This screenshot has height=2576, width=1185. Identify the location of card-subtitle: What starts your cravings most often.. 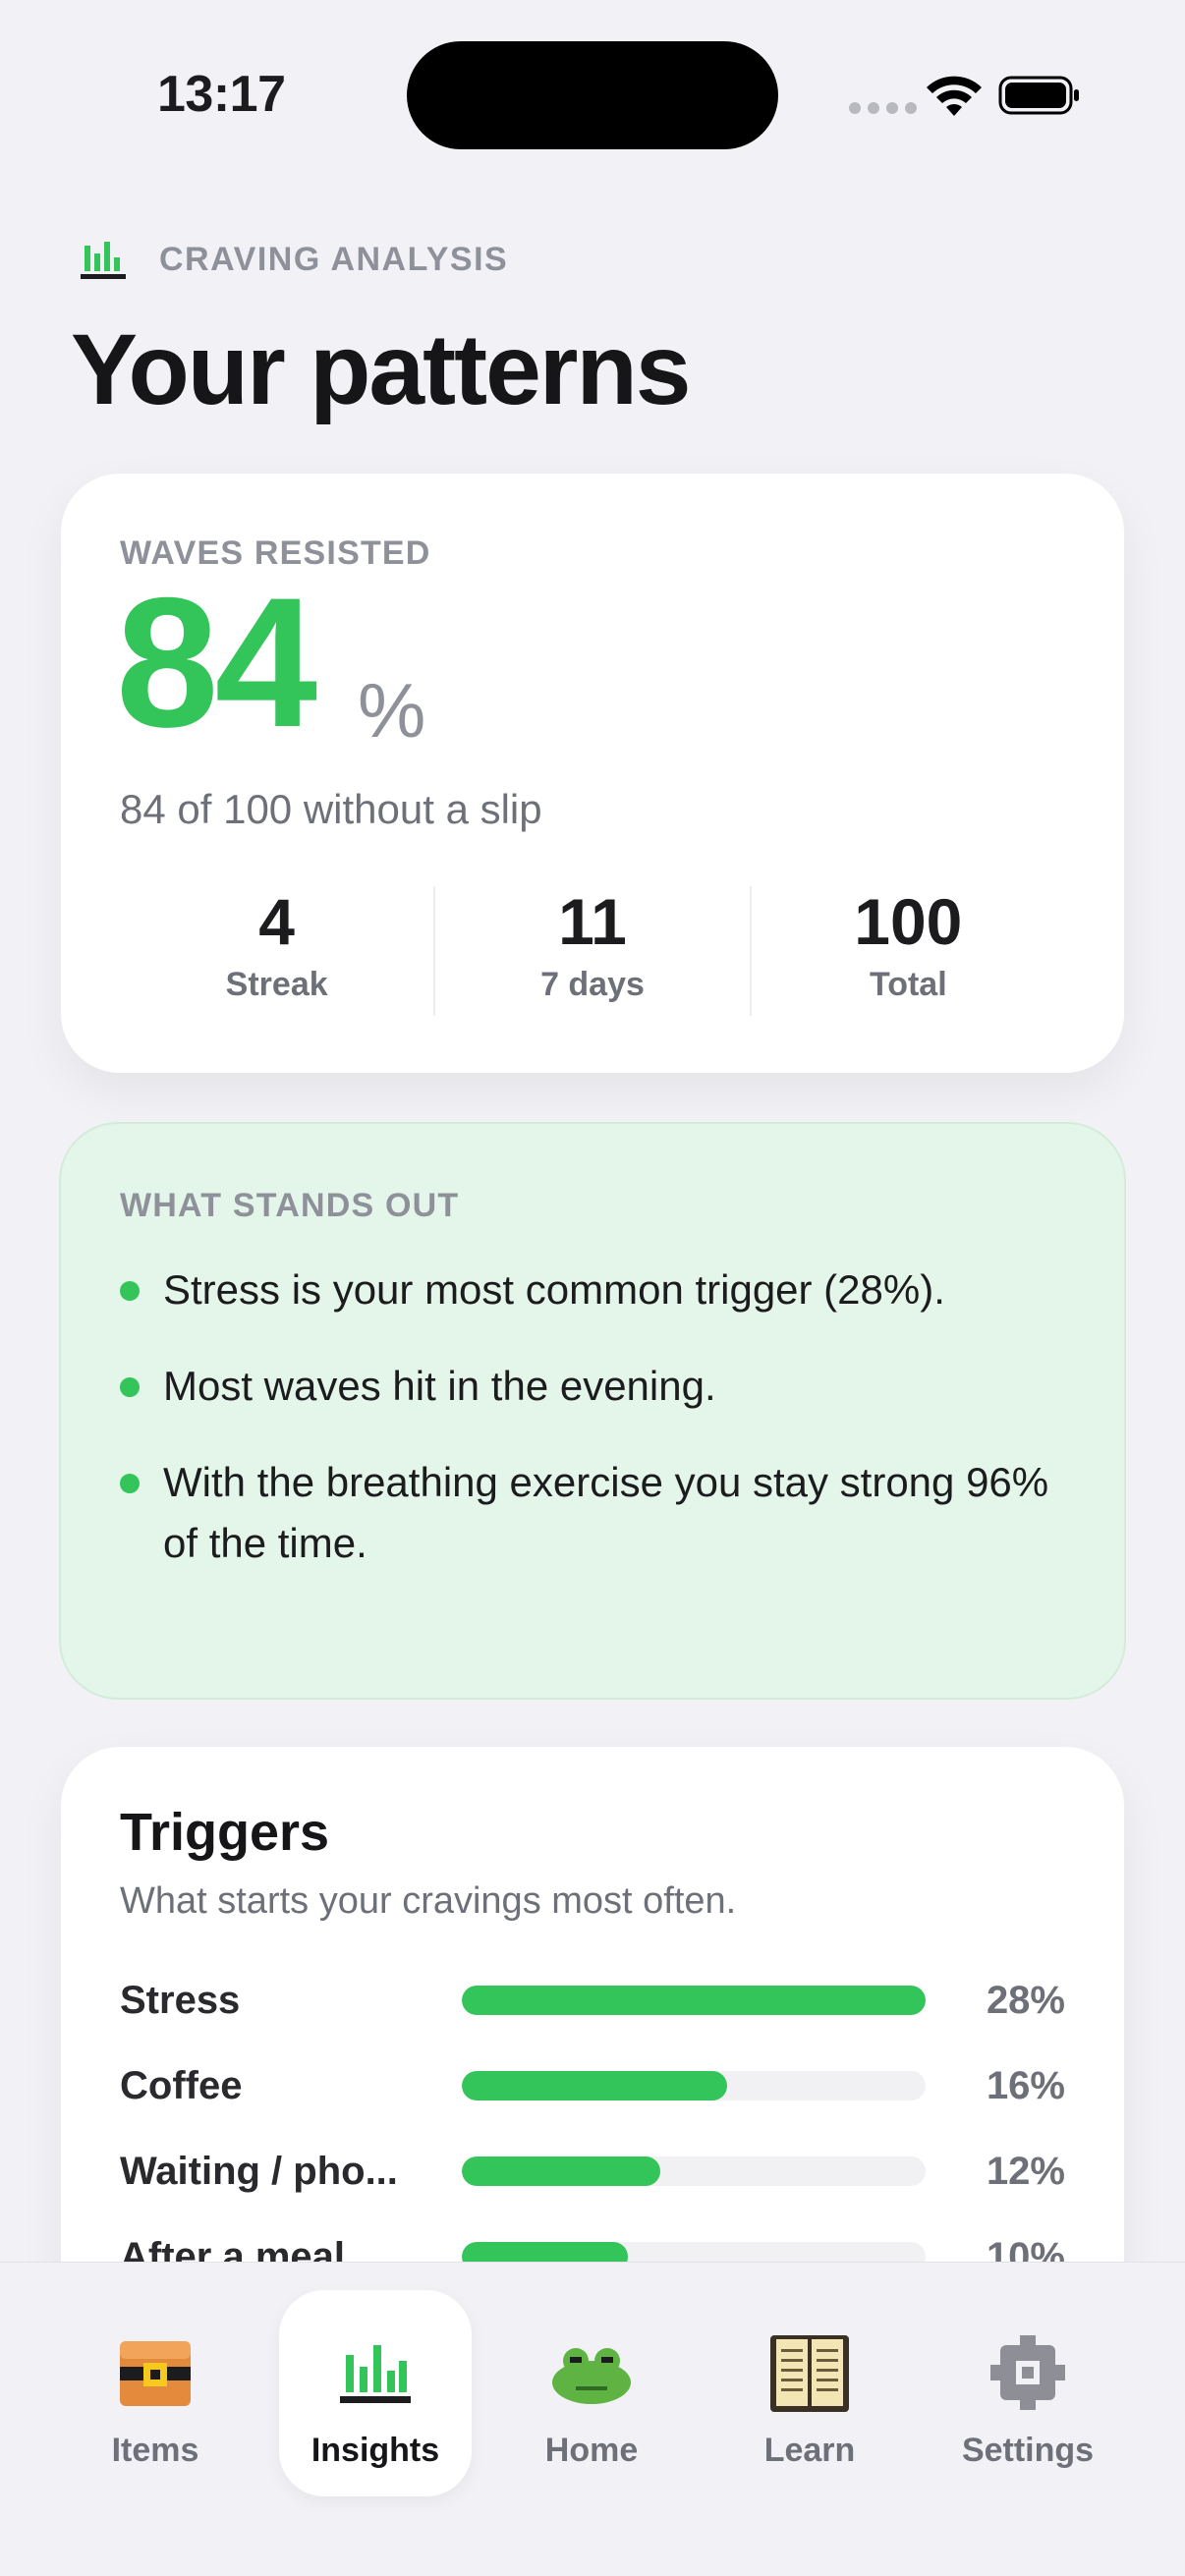
(429, 1901).